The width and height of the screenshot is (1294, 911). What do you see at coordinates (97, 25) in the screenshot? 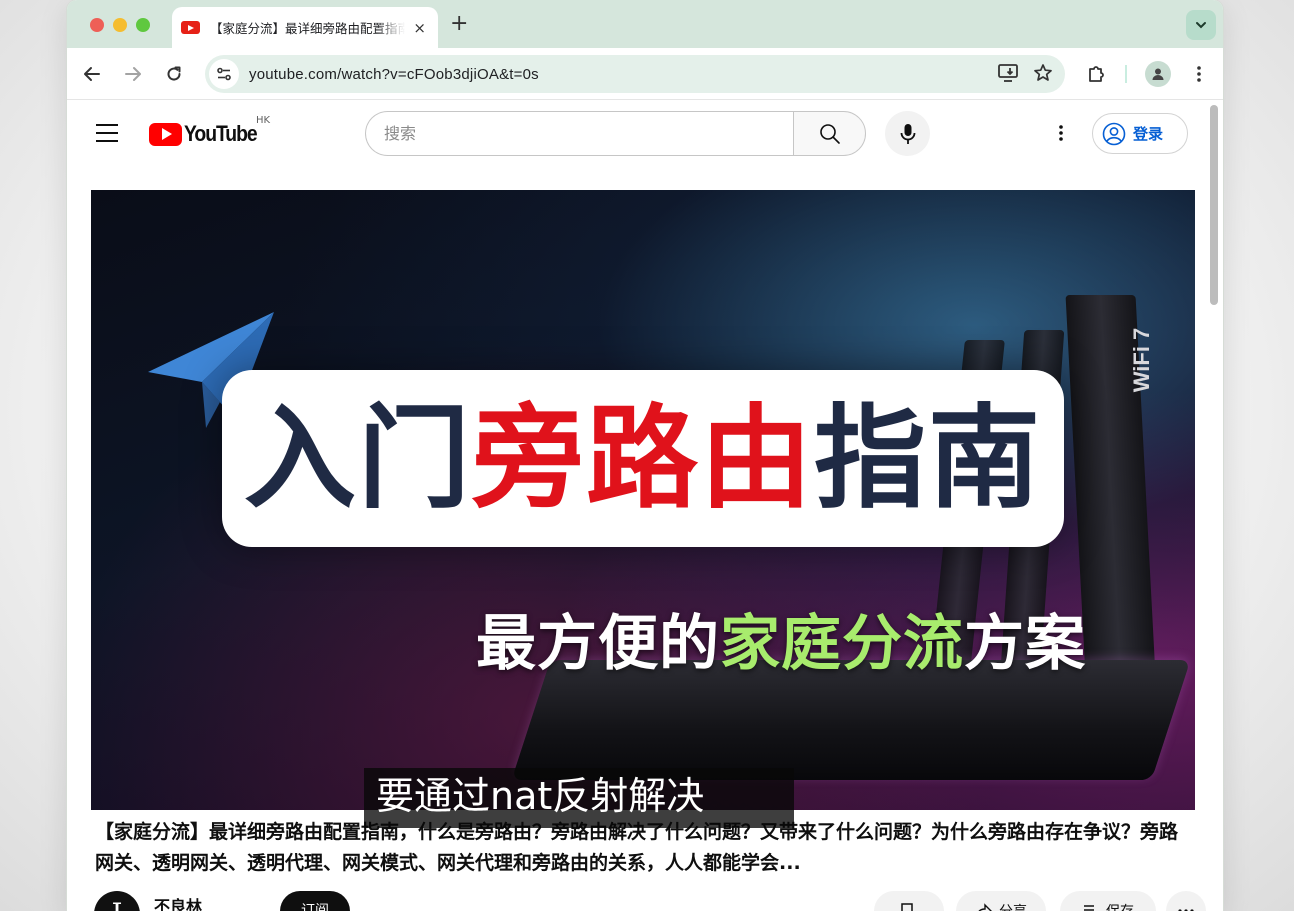
I see `close-window-button` at bounding box center [97, 25].